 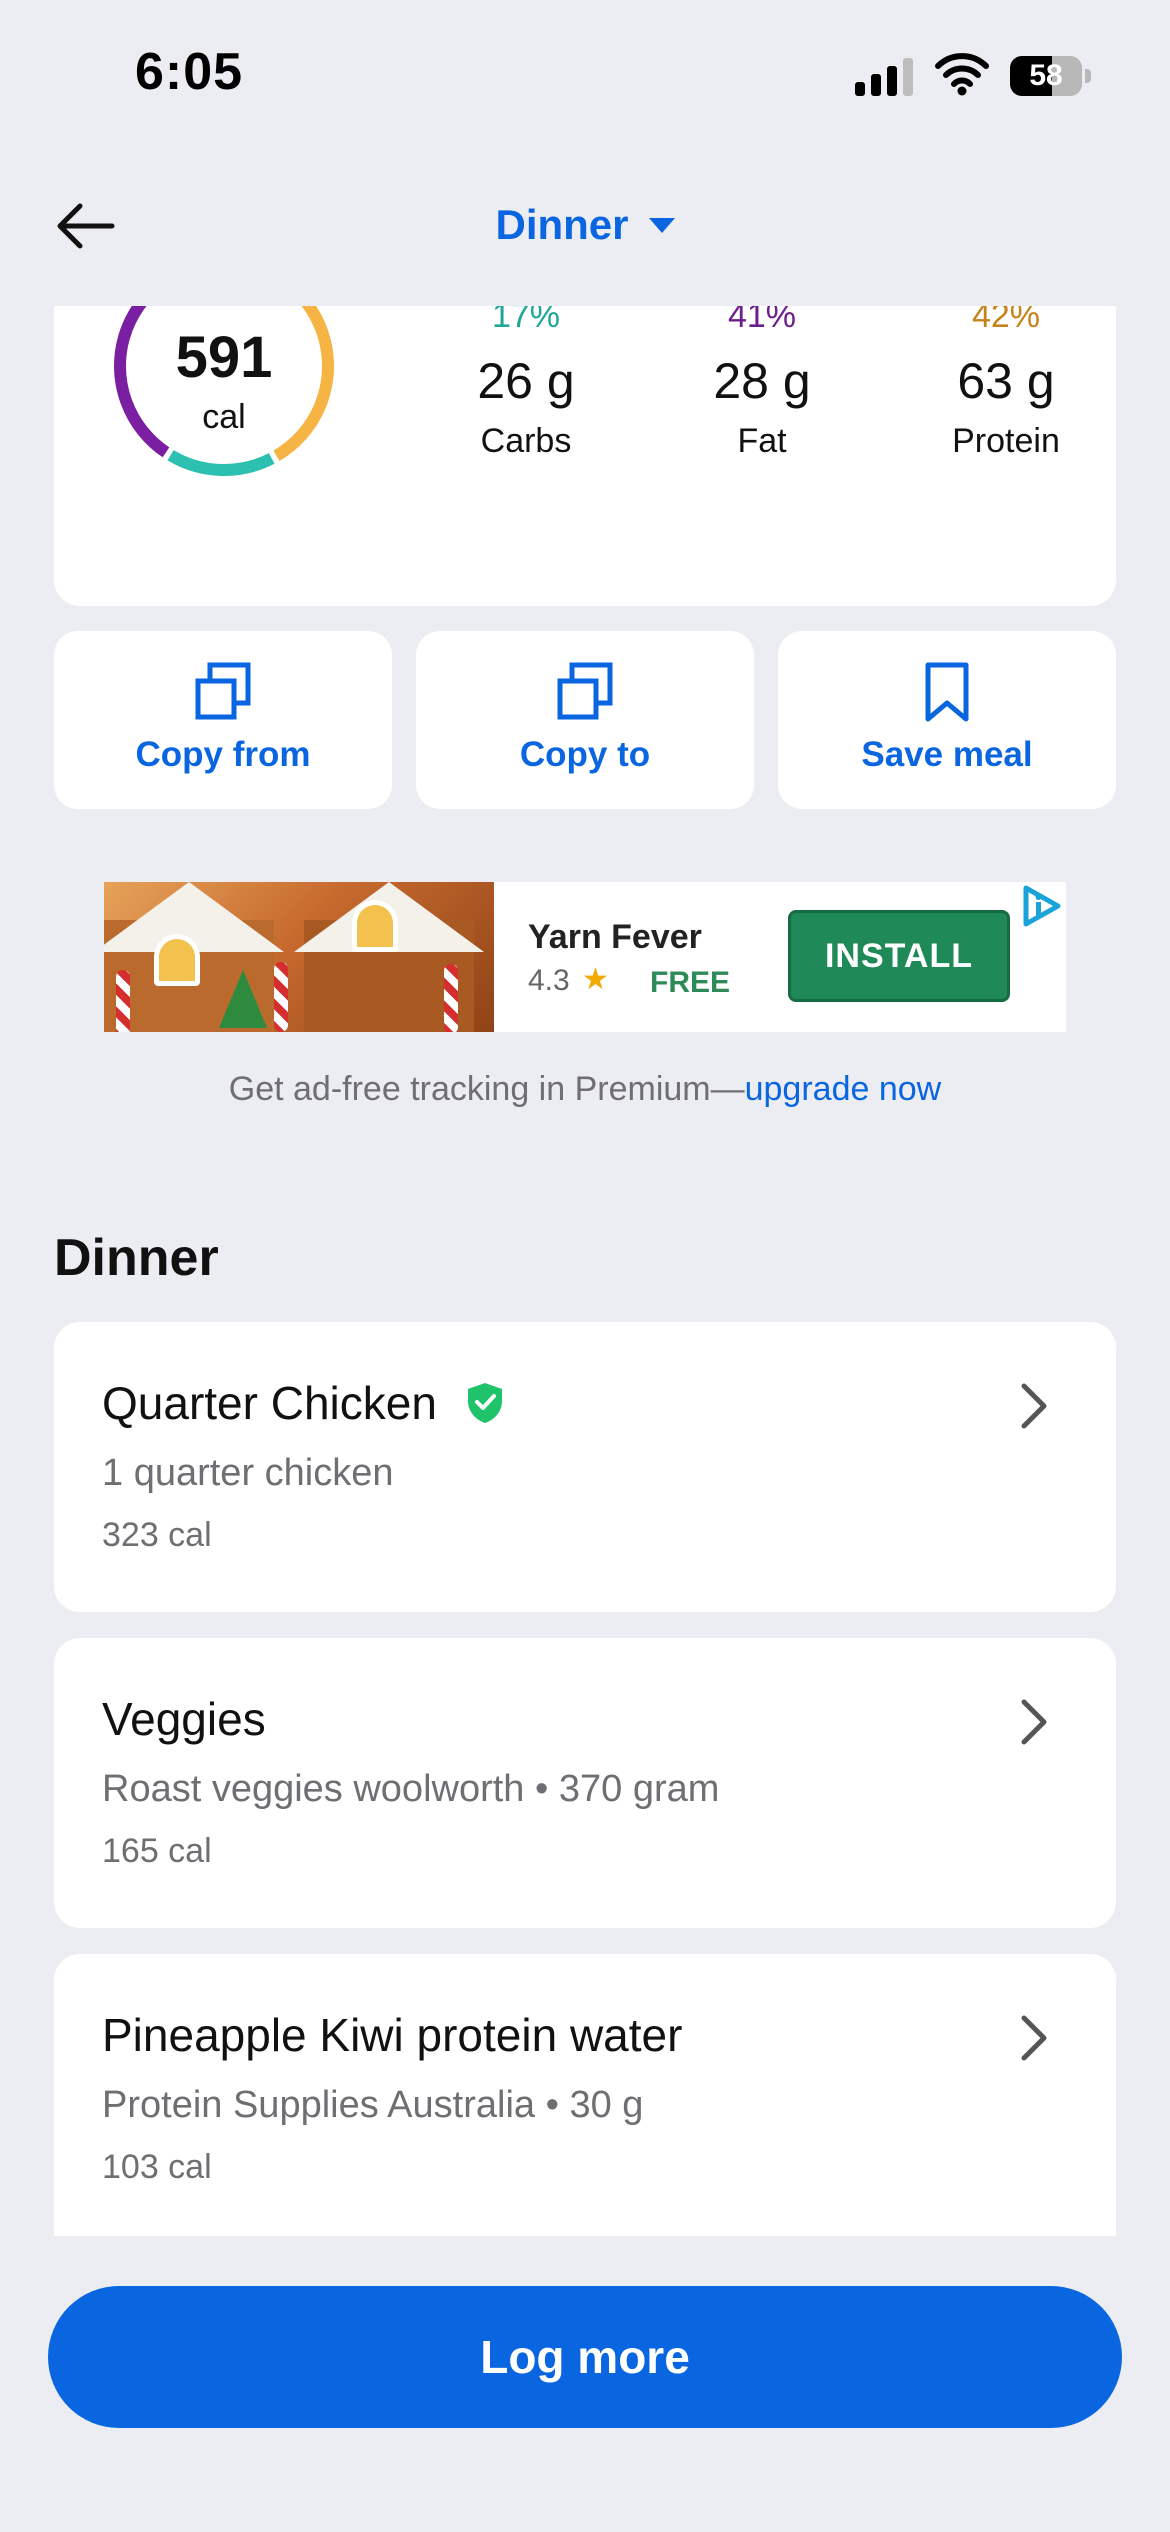 I want to click on macro-protein: 42% 63 g Protein, so click(x=1006, y=383).